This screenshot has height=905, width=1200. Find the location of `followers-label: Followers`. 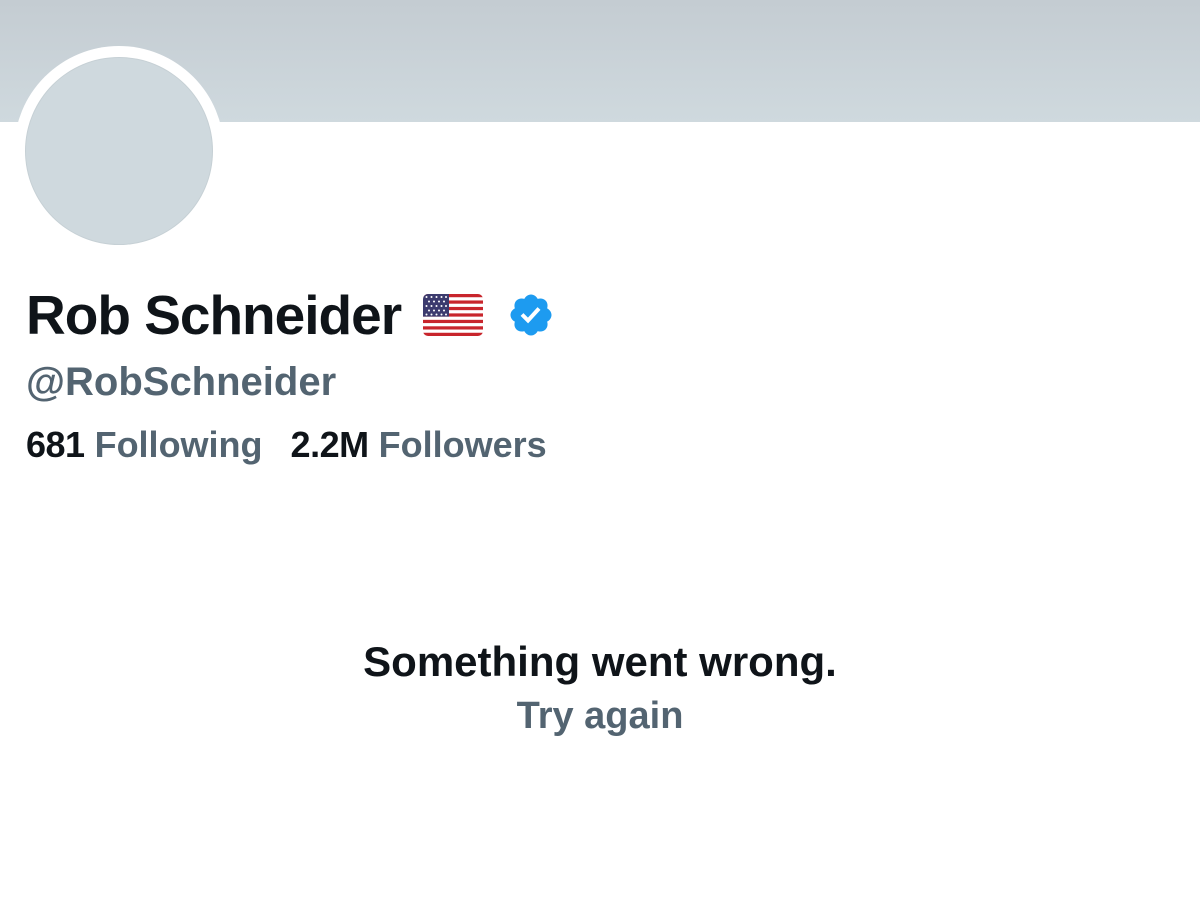

followers-label: Followers is located at coordinates (462, 444).